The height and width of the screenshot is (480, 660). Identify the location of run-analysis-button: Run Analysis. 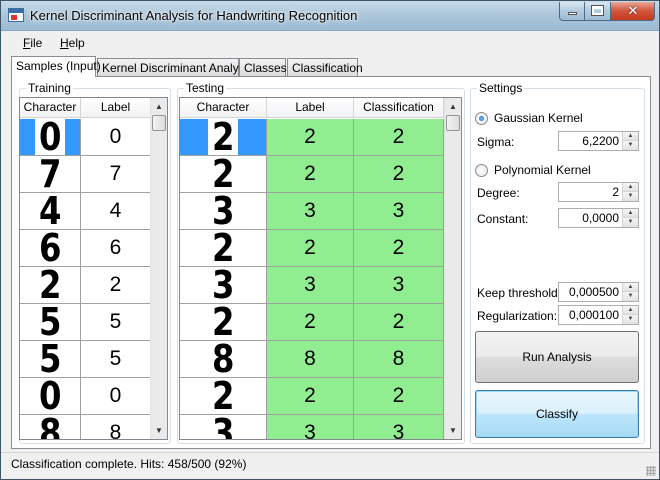
(557, 357).